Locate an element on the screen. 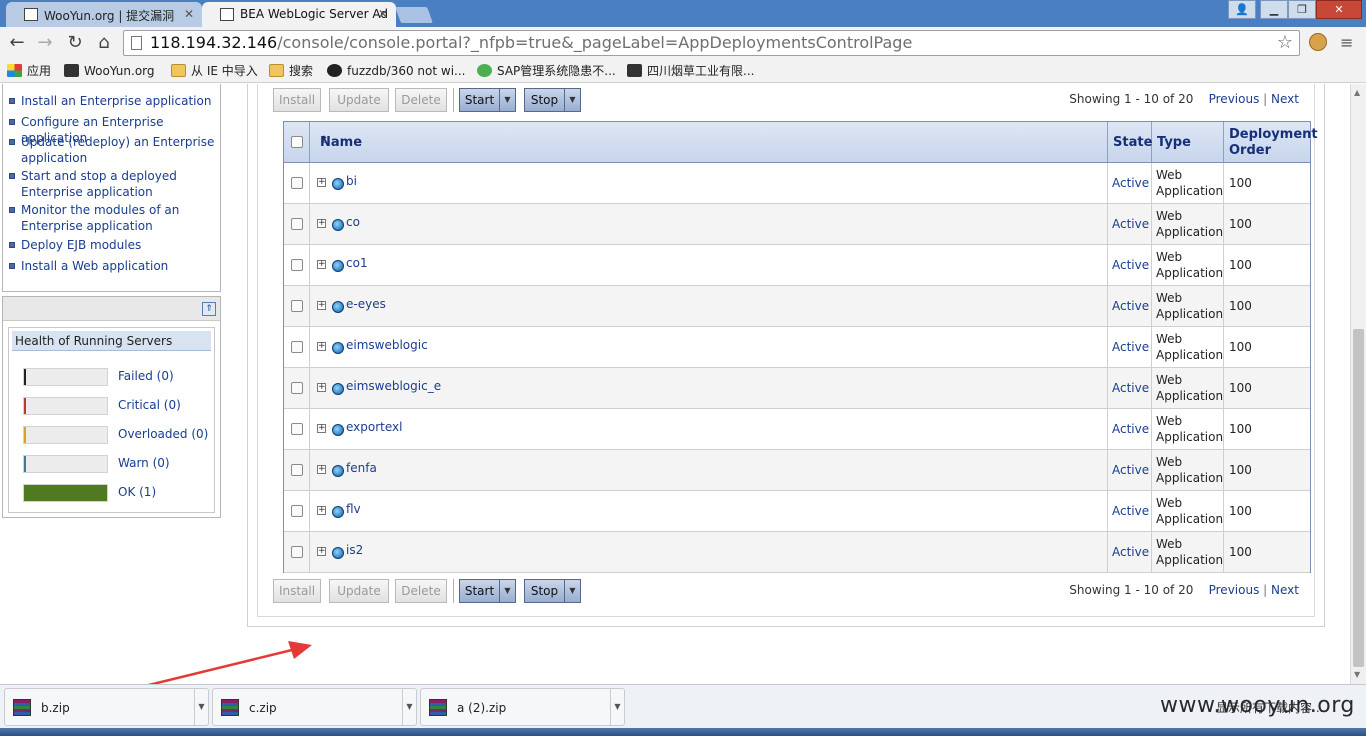 This screenshot has height=736, width=1366. health-label: OK (1) is located at coordinates (137, 492).